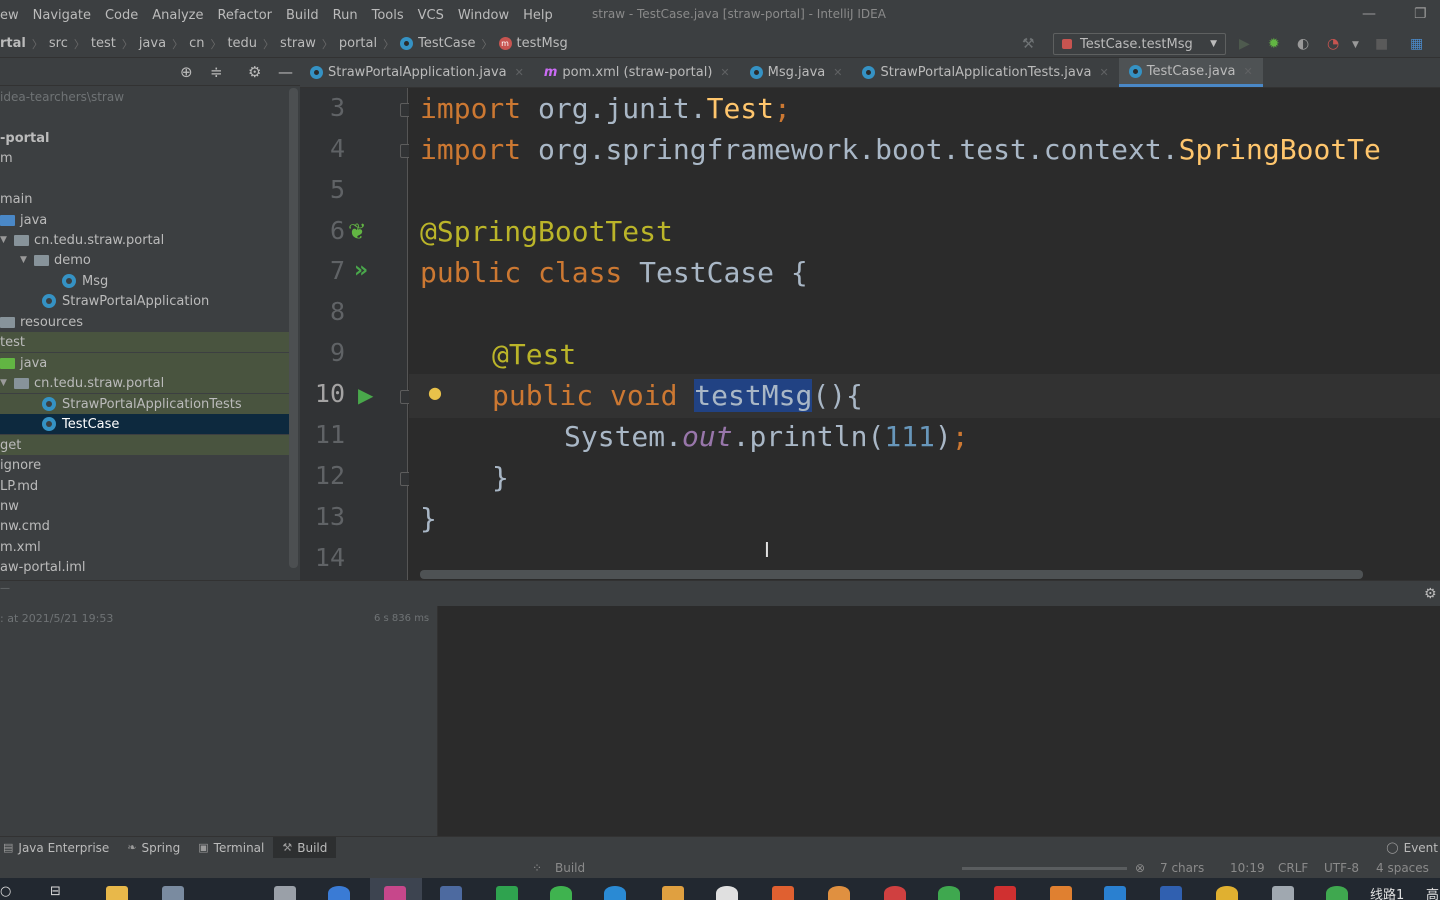  I want to click on breadcrumb-cn: cn, so click(196, 43).